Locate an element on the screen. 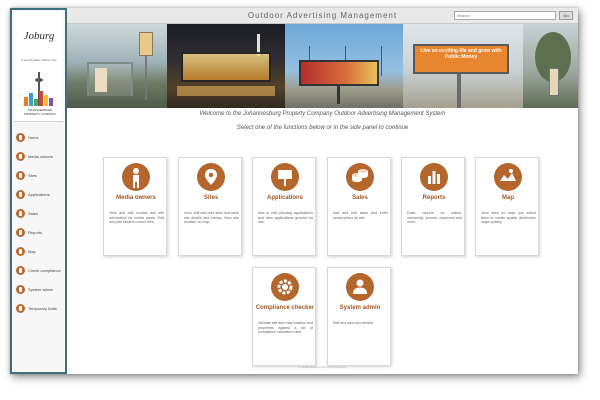 Image resolution: width=600 pixels, height=400 pixels. sidebar-item-label: Media owners is located at coordinates (40, 156).